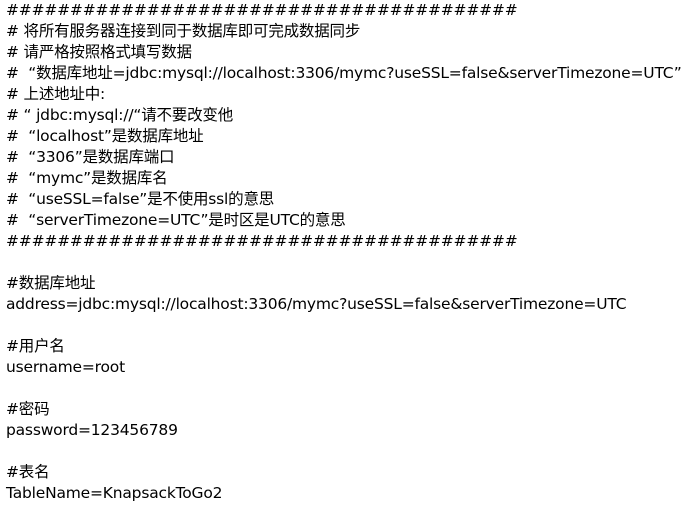 The width and height of the screenshot is (698, 510). What do you see at coordinates (183, 31) in the screenshot?
I see `comment-sync-note: # 将所有服务器连接到同于数据库即可完成数据同步` at bounding box center [183, 31].